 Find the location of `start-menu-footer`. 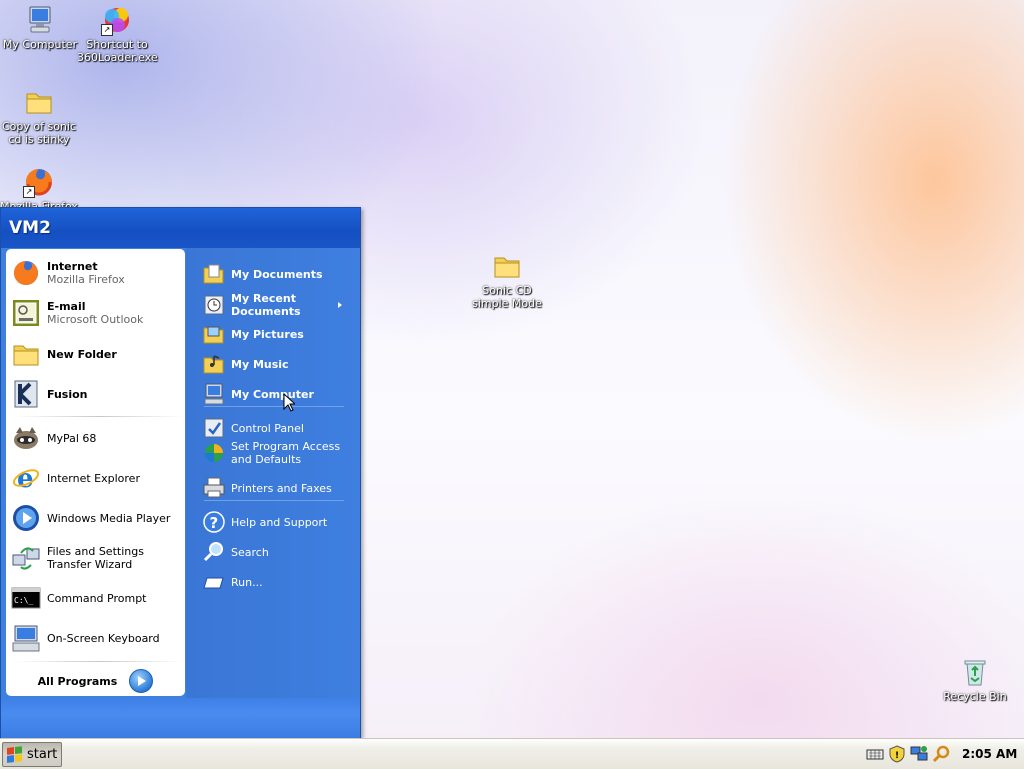

start-menu-footer is located at coordinates (180, 718).